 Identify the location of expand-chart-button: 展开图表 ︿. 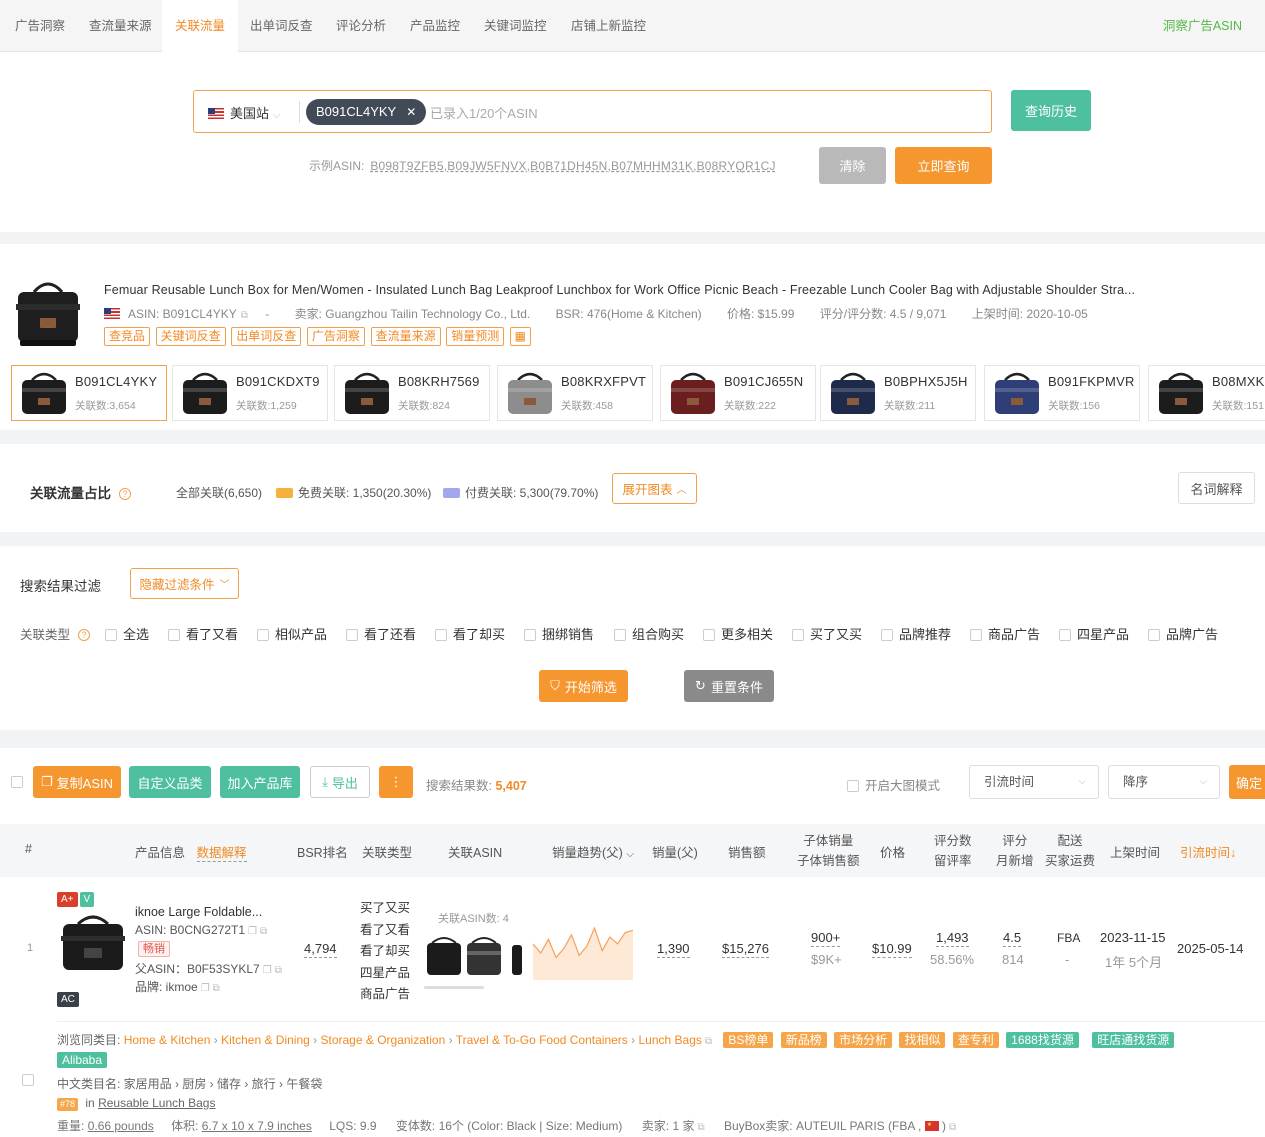
(654, 488).